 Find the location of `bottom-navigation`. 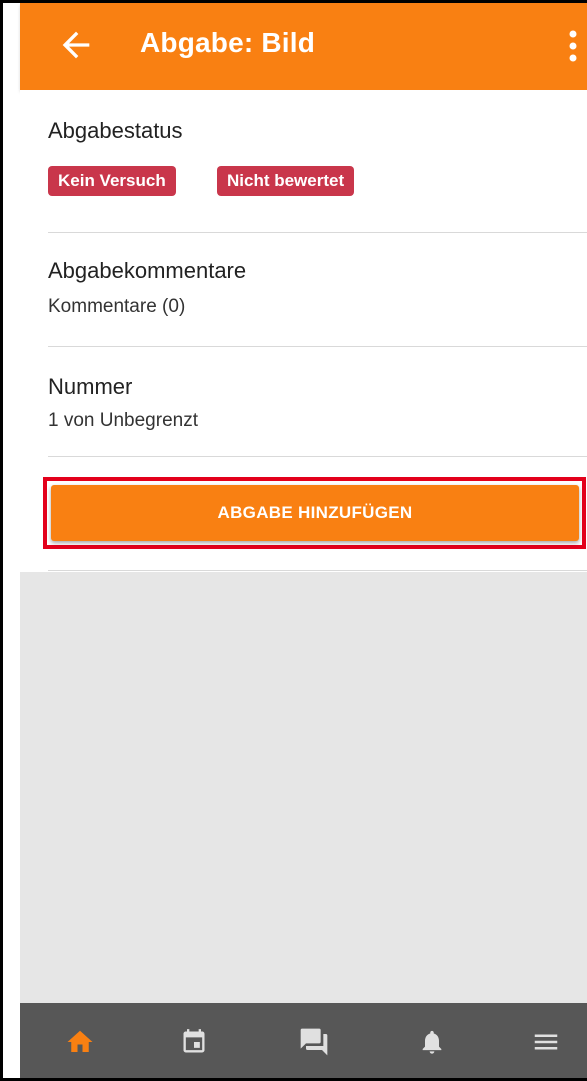

bottom-navigation is located at coordinates (303, 1040).